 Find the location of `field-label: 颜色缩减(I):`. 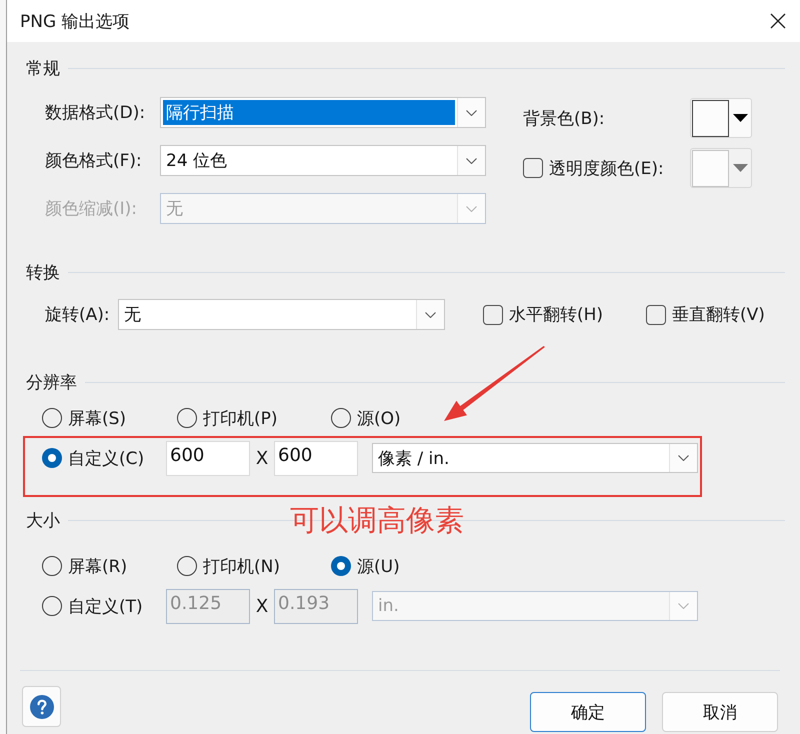

field-label: 颜色缩减(I): is located at coordinates (91, 209).